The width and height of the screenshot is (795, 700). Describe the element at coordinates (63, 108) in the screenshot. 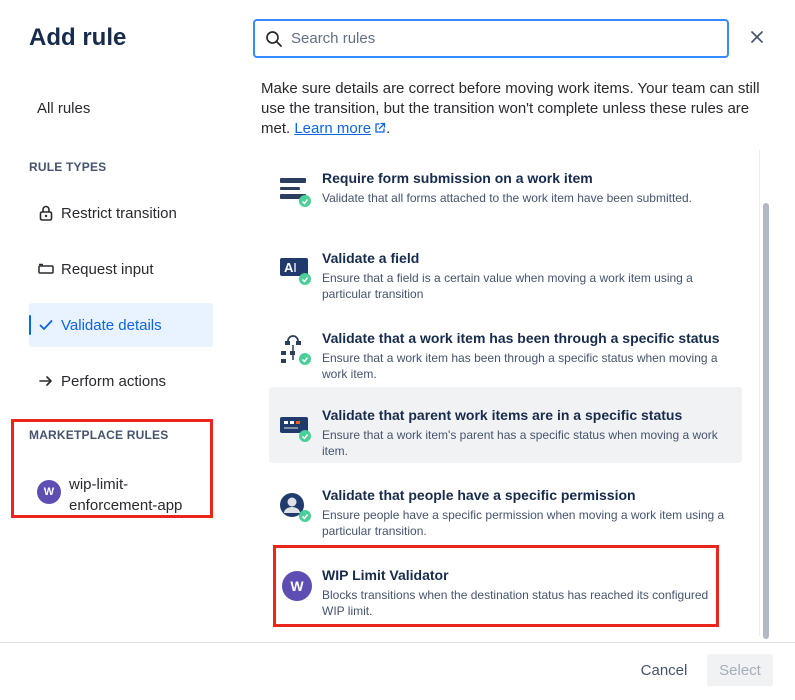

I see `all-rules-link: All rules` at that location.